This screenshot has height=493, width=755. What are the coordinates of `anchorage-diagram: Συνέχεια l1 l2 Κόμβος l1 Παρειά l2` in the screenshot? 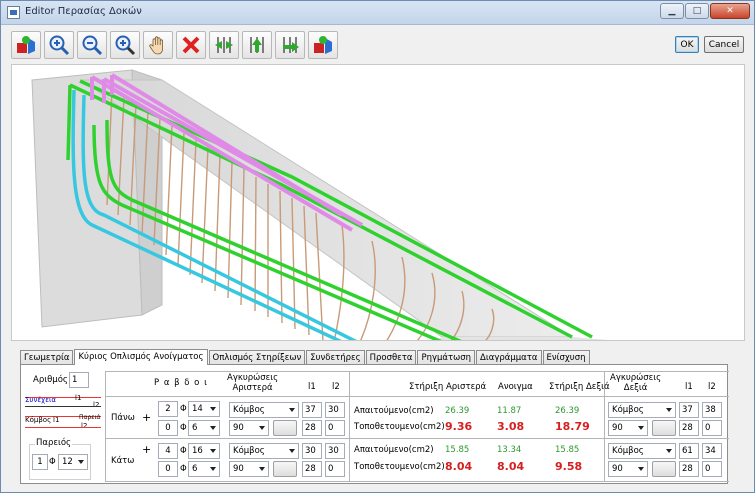 It's located at (63, 412).